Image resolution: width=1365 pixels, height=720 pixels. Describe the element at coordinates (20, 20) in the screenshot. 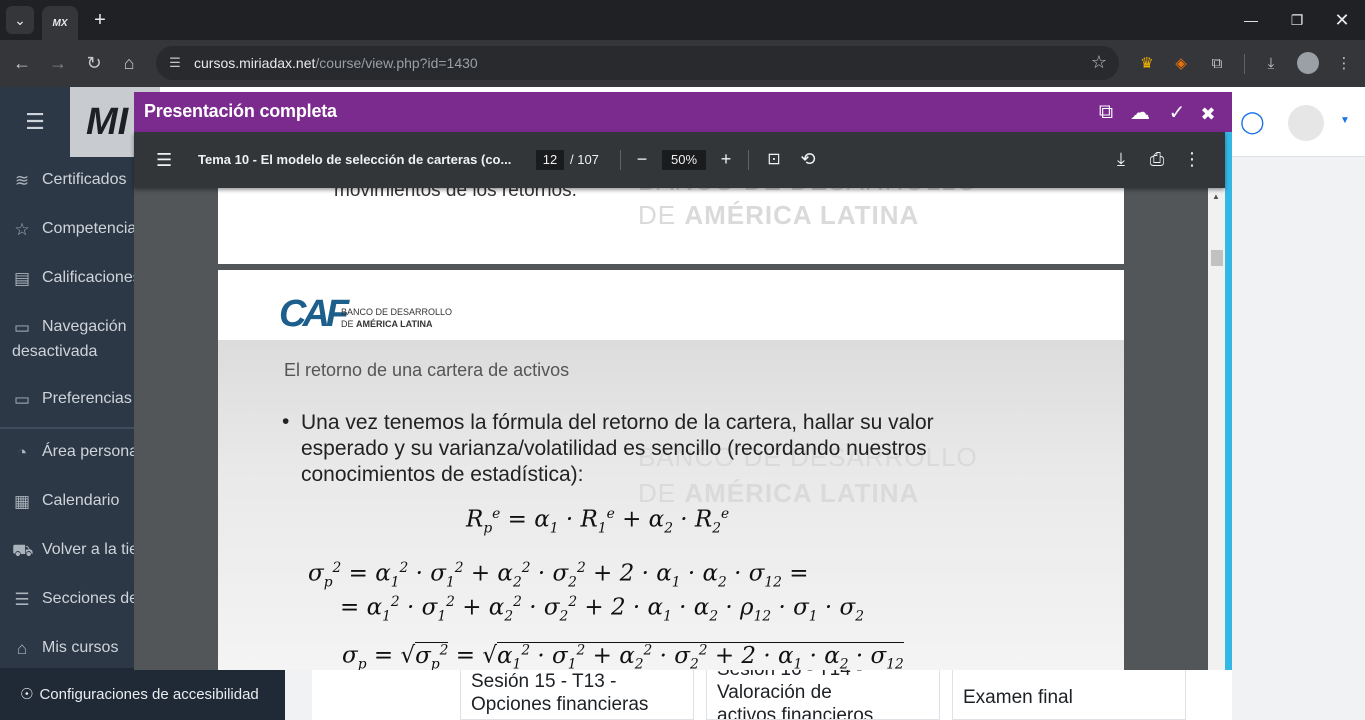

I see `tab-search-button: ⌄` at that location.